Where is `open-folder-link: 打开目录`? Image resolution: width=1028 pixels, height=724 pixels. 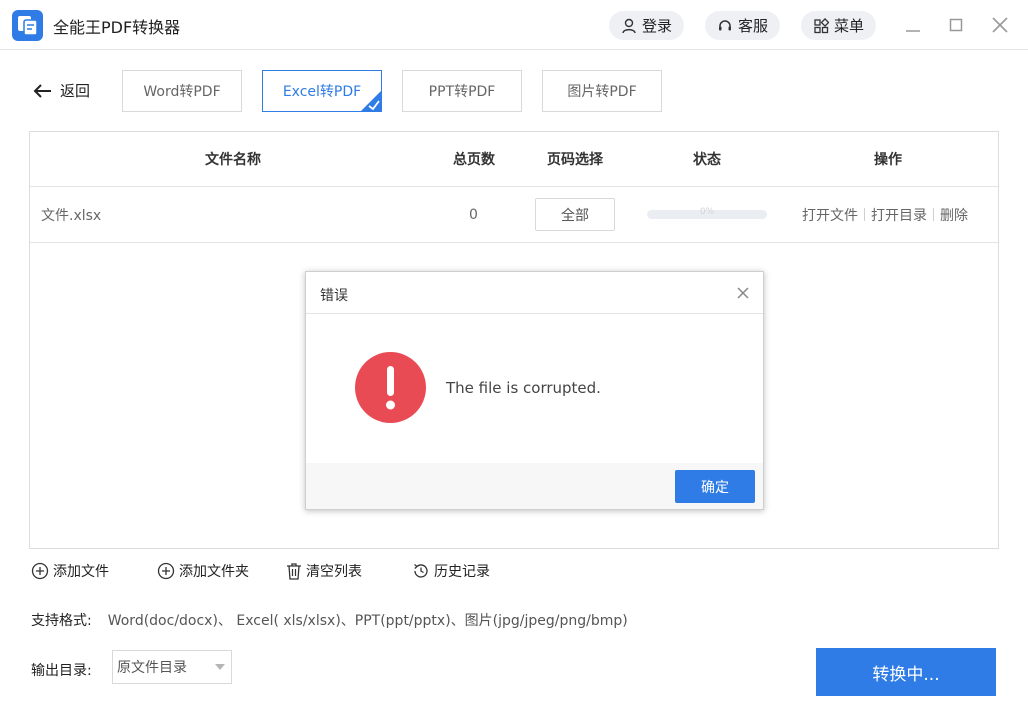 open-folder-link: 打开目录 is located at coordinates (899, 215).